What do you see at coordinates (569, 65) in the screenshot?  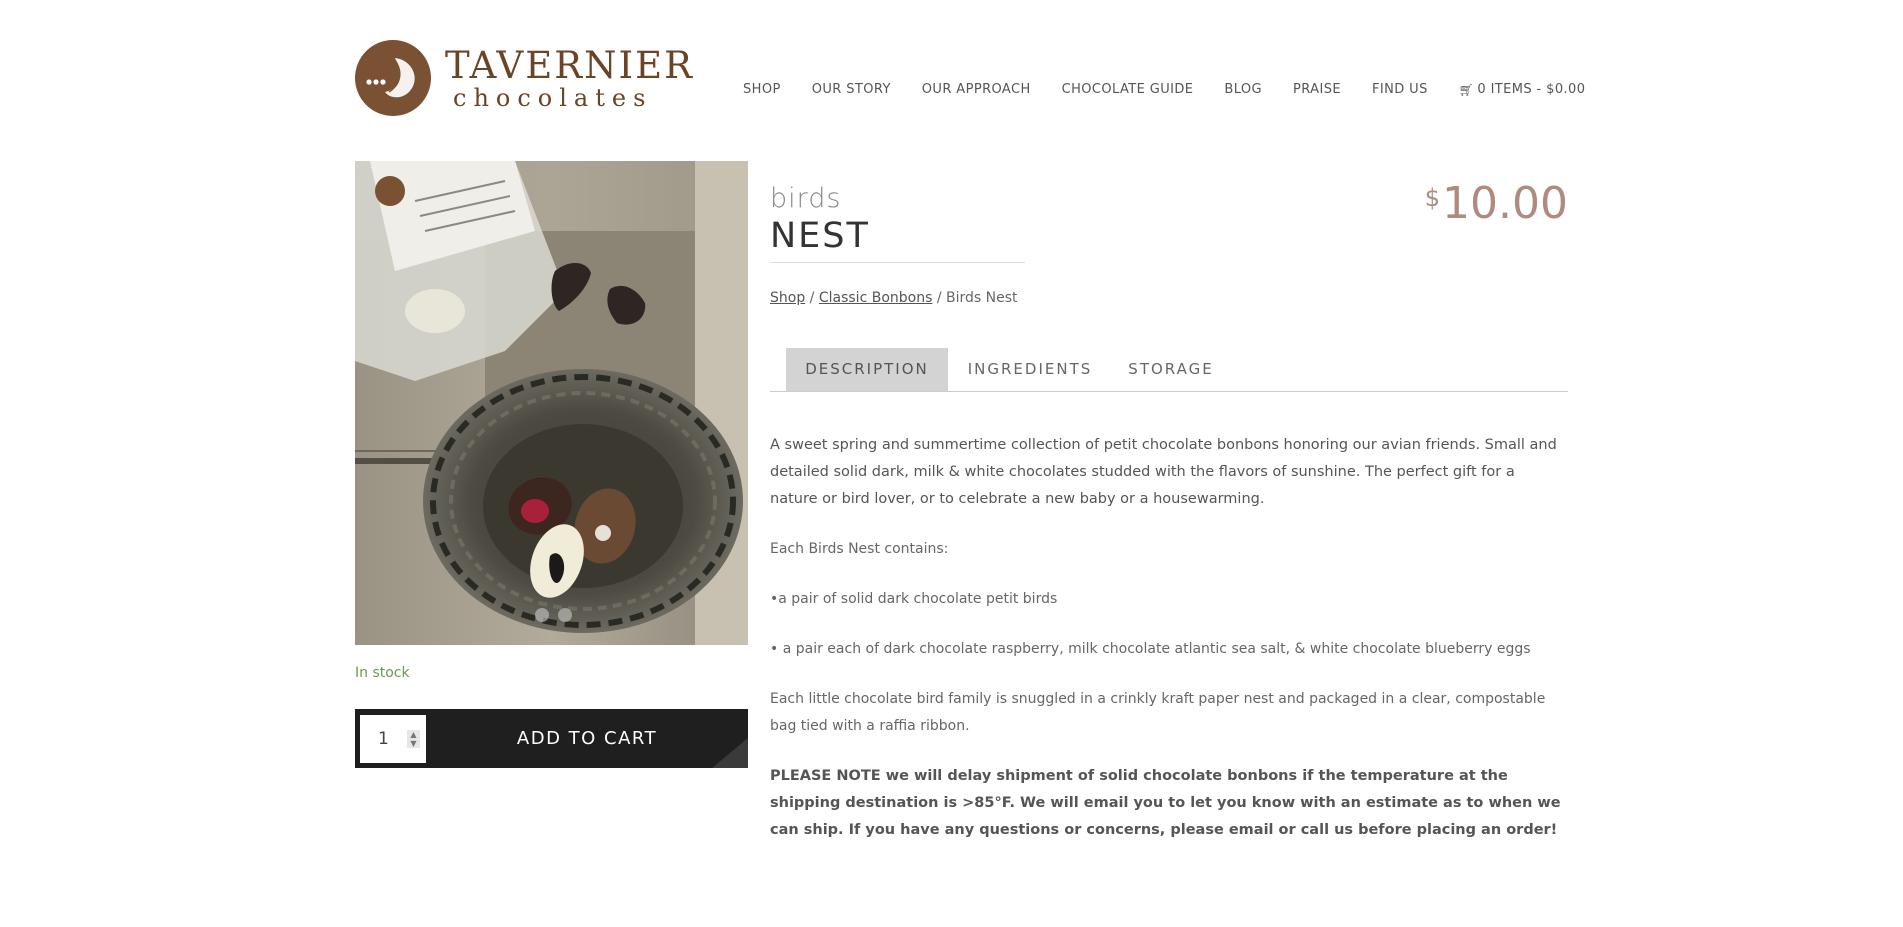 I see `brand-name: TAVERNIER` at bounding box center [569, 65].